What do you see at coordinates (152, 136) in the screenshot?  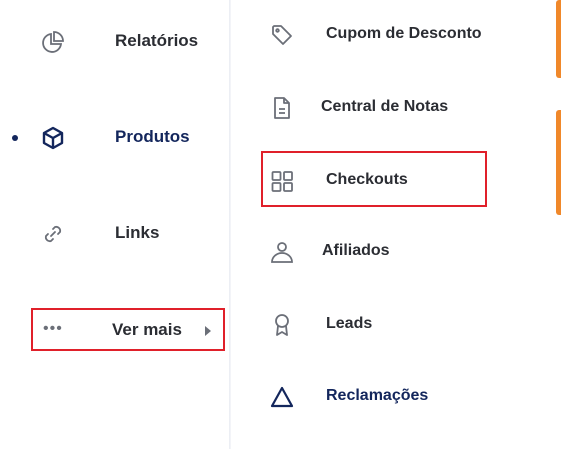 I see `sidebar-item-label: Produtos` at bounding box center [152, 136].